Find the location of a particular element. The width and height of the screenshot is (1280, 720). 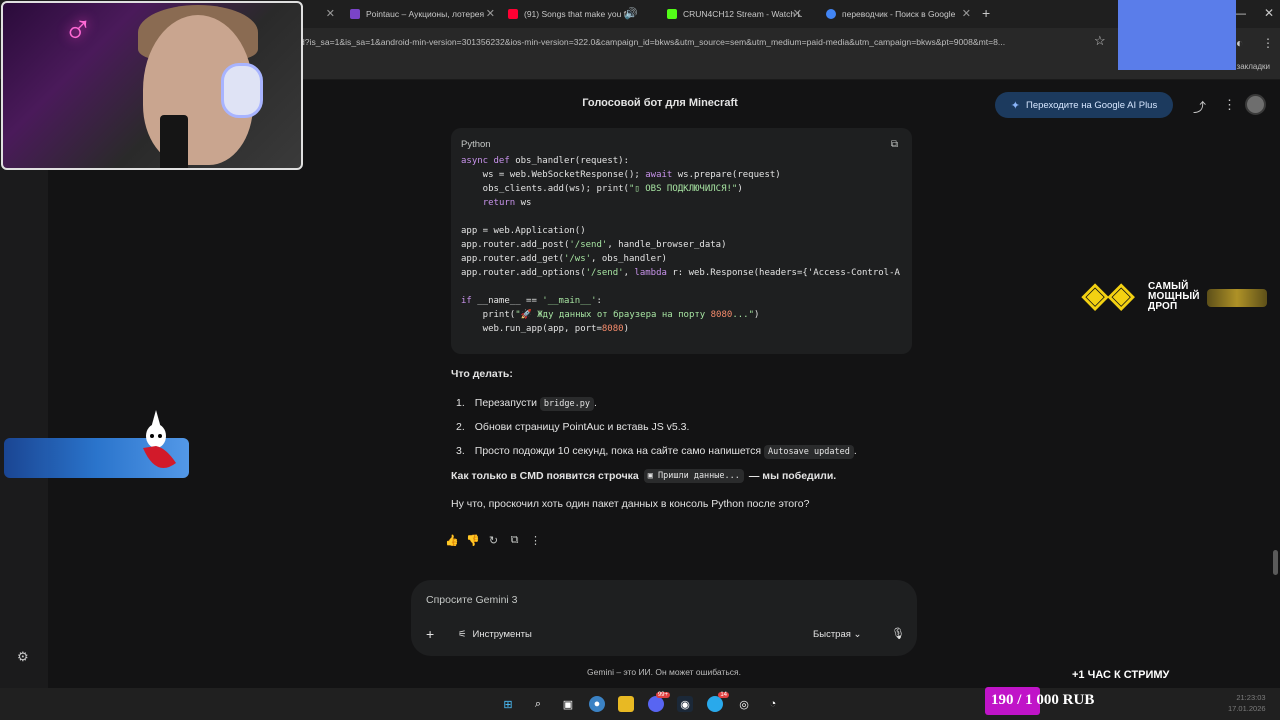

add-icon: + is located at coordinates (430, 634).